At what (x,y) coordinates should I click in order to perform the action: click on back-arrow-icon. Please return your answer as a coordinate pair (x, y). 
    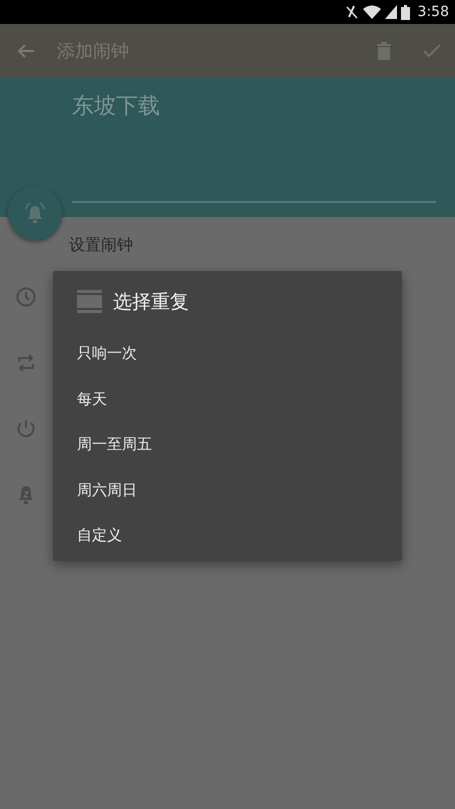
    Looking at the image, I should click on (26, 50).